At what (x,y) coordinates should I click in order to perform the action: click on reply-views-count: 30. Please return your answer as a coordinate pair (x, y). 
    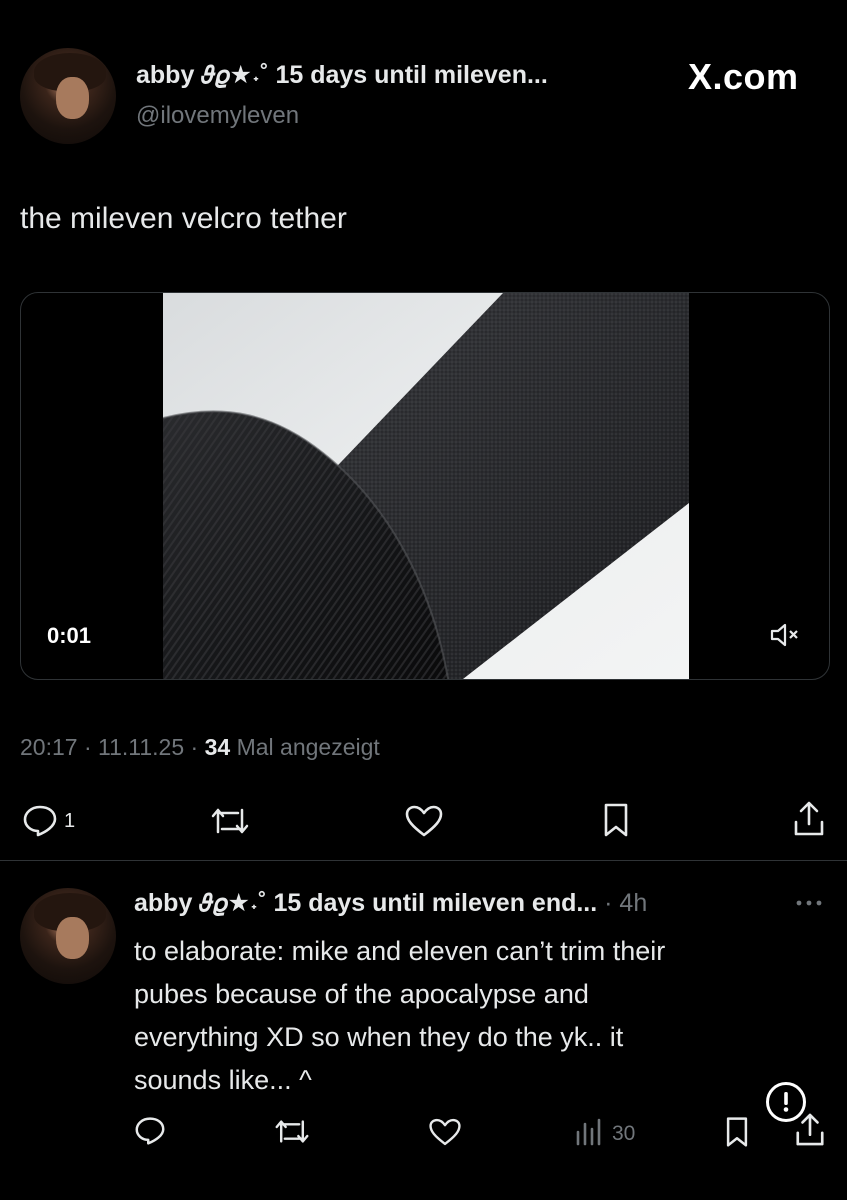
    Looking at the image, I should click on (624, 1133).